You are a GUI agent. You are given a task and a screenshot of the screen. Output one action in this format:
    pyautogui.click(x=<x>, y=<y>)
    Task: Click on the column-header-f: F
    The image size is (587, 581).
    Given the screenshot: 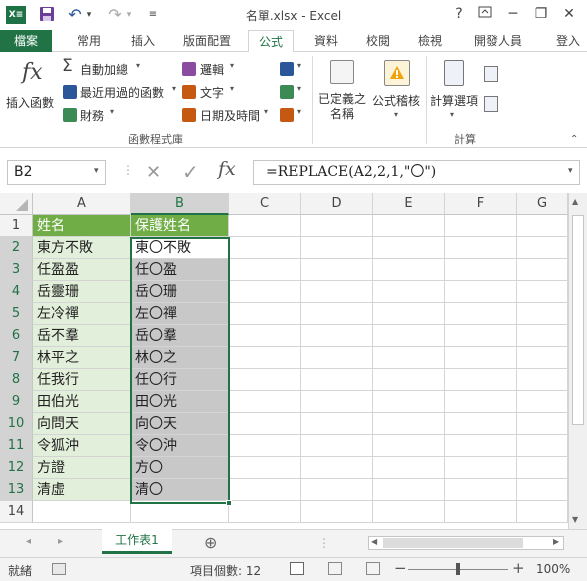 What is the action you would take?
    pyautogui.click(x=481, y=204)
    